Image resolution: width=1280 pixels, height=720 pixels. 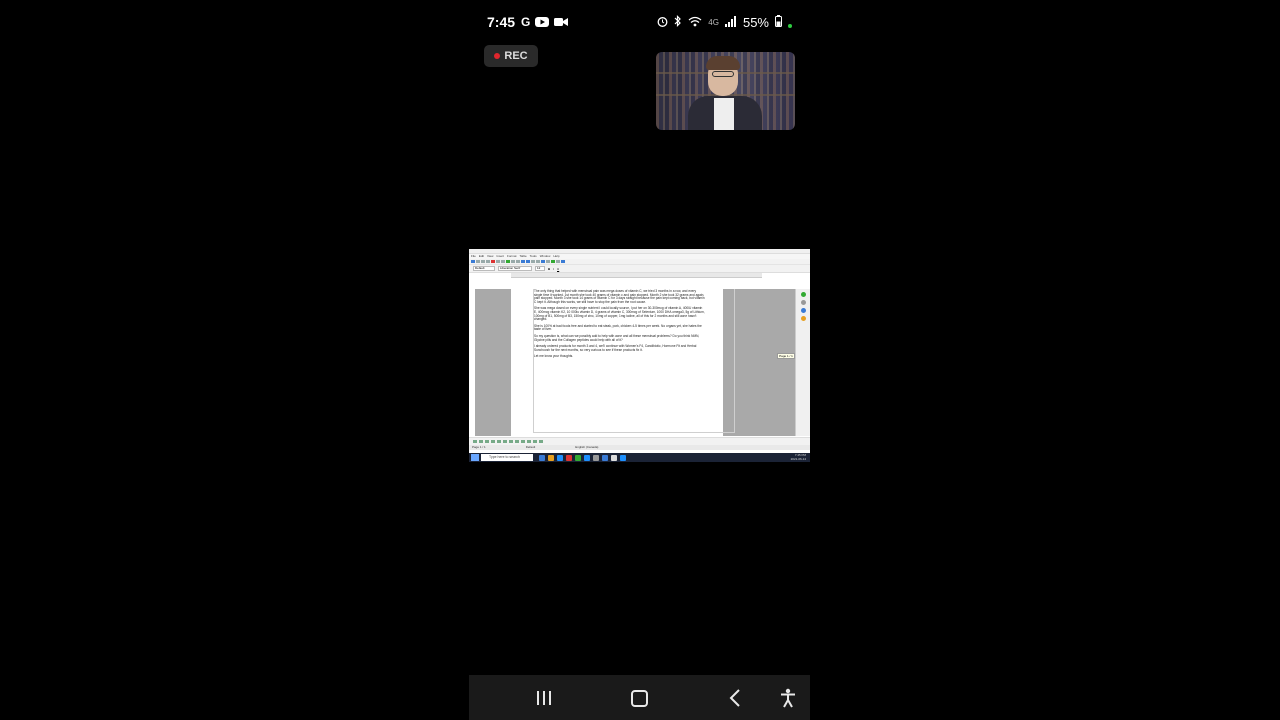 I want to click on page-frame, so click(x=634, y=361).